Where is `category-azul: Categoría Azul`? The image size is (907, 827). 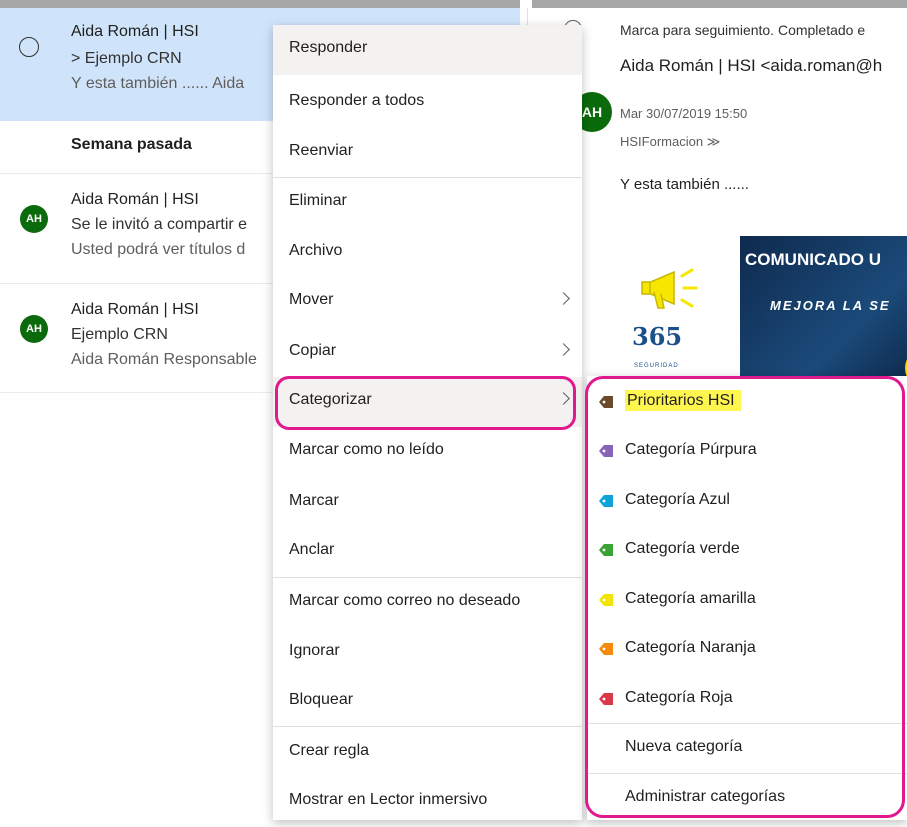 category-azul: Categoría Azul is located at coordinates (747, 502).